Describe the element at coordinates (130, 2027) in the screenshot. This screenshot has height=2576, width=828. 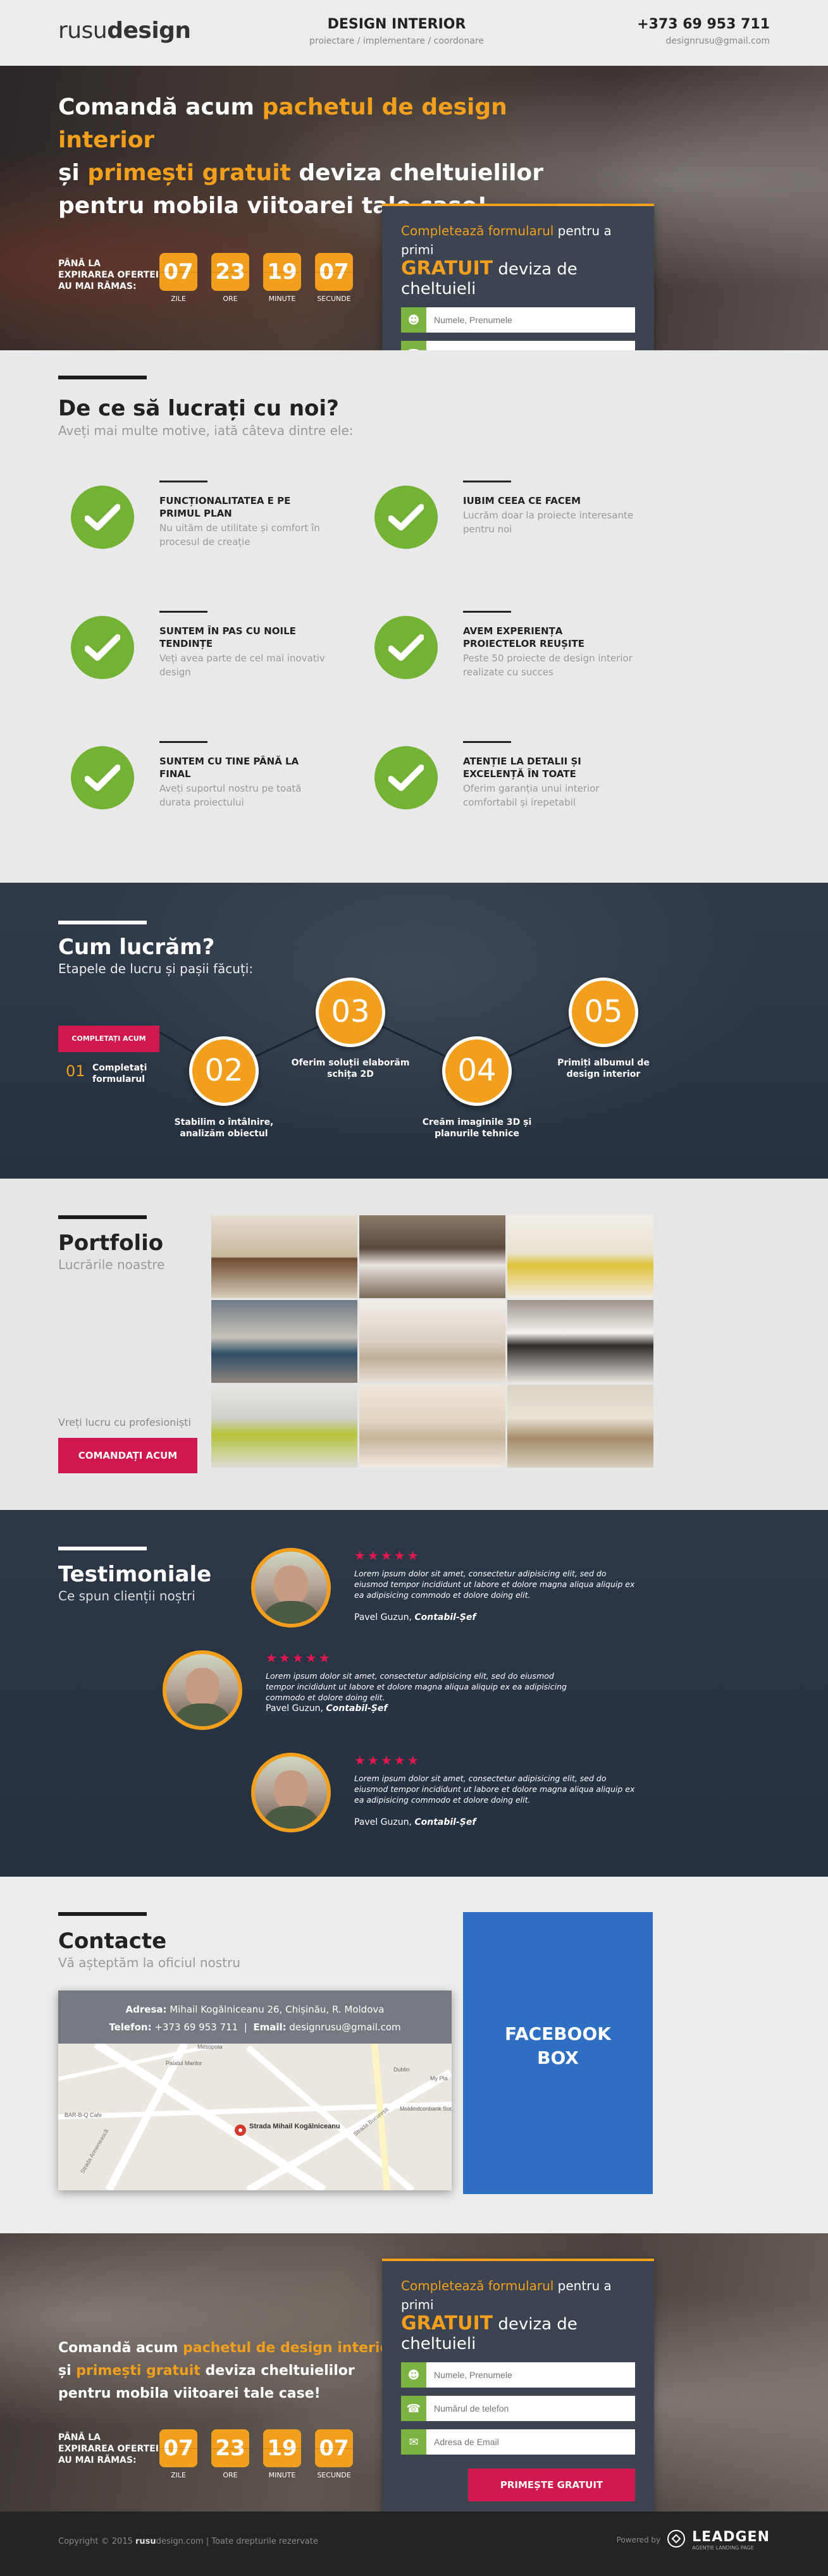
I see `phone-label: Telefon:` at that location.